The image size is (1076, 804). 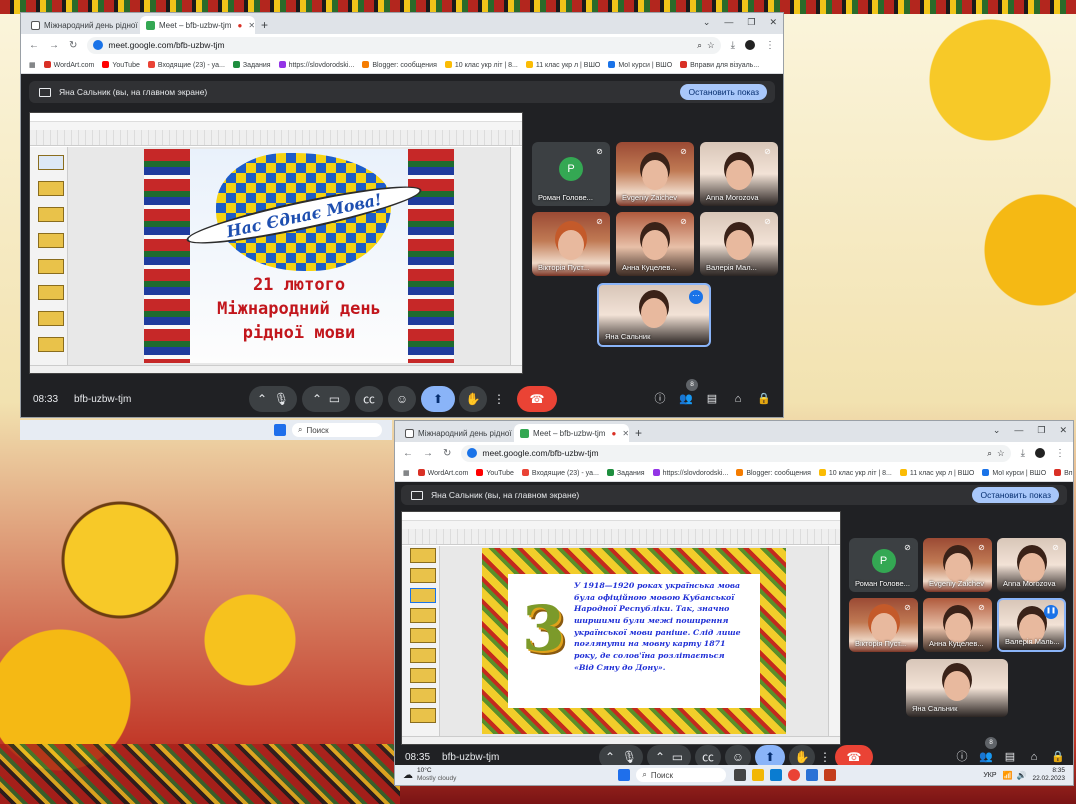 What do you see at coordinates (326, 399) in the screenshot?
I see `camera-button: ⌃ ▭` at bounding box center [326, 399].